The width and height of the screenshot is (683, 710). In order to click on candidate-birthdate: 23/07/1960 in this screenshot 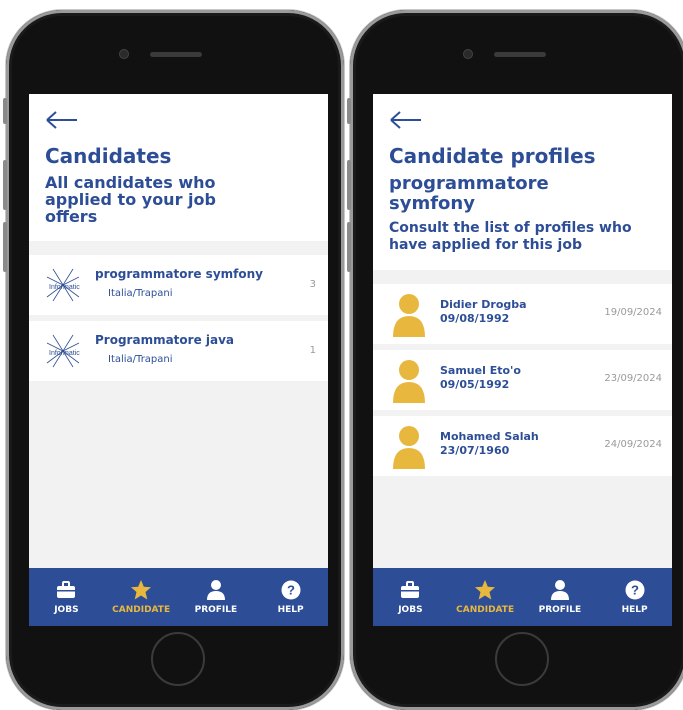, I will do `click(475, 450)`.